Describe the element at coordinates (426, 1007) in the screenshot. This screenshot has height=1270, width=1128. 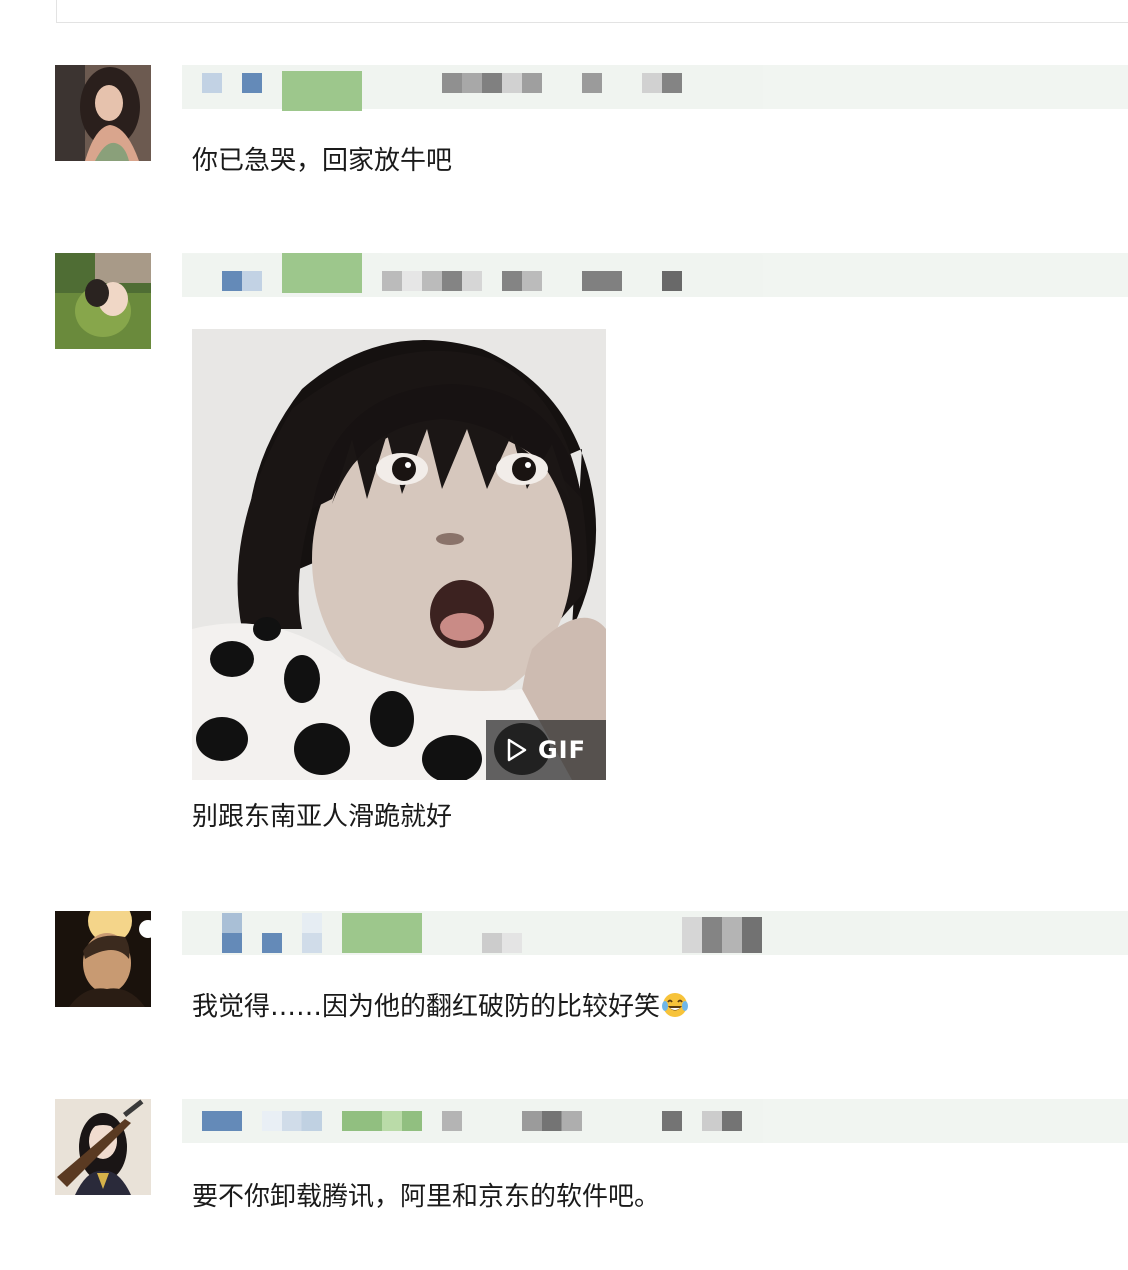
I see `comment-text-content: 我觉得……因为他的翻红破防的比较好笑` at that location.